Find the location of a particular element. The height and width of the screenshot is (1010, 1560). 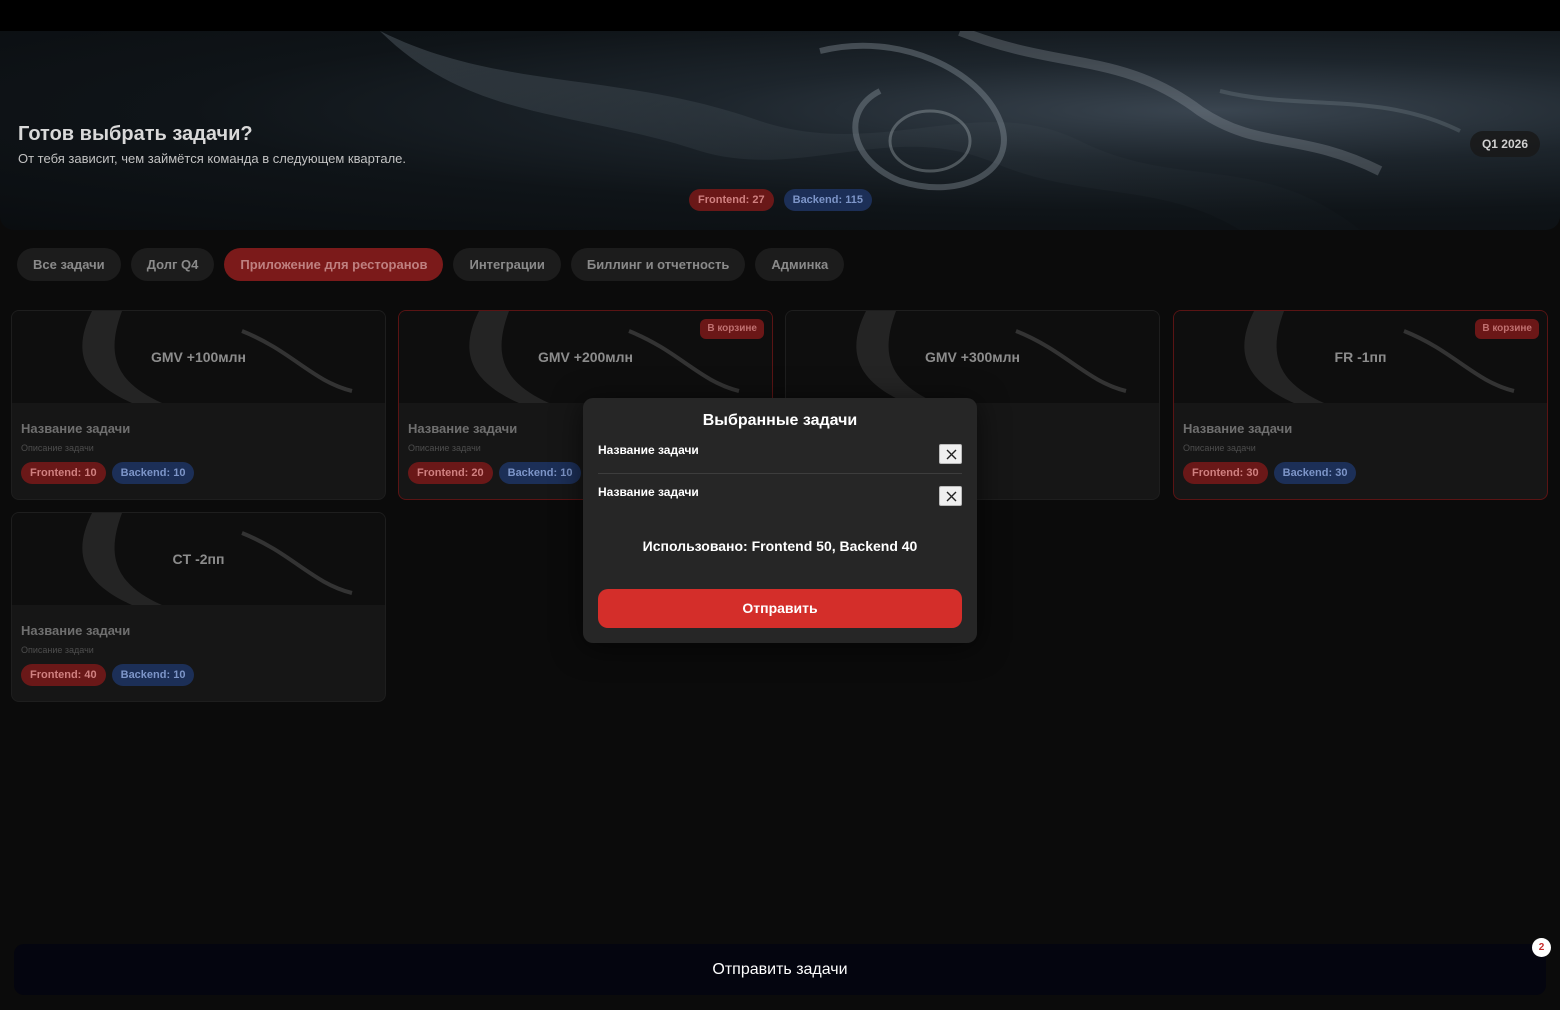

hero-title: Готов выбрать задачи? is located at coordinates (135, 134).